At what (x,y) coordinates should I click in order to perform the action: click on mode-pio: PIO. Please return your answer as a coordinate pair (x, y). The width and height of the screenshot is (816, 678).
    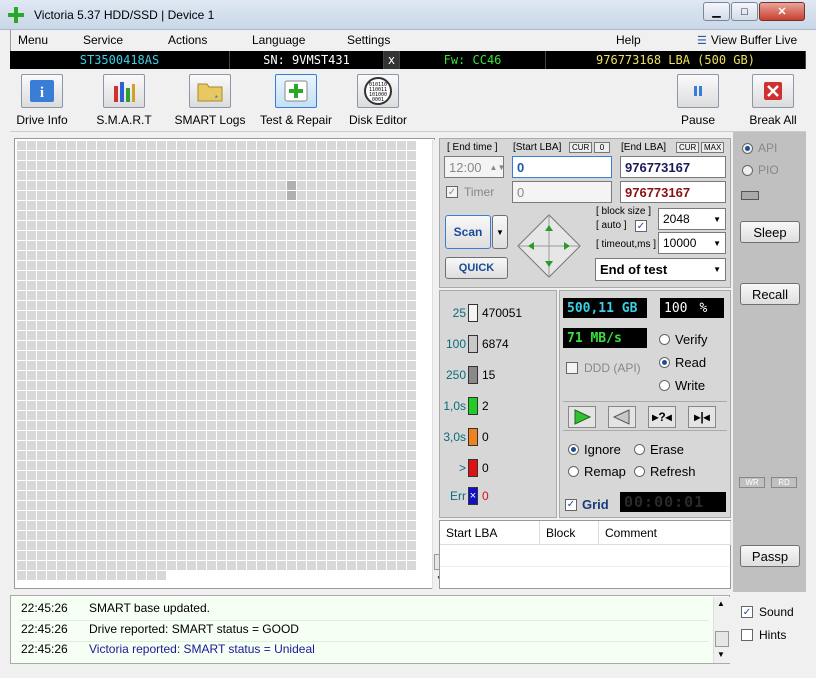
    Looking at the image, I should click on (760, 170).